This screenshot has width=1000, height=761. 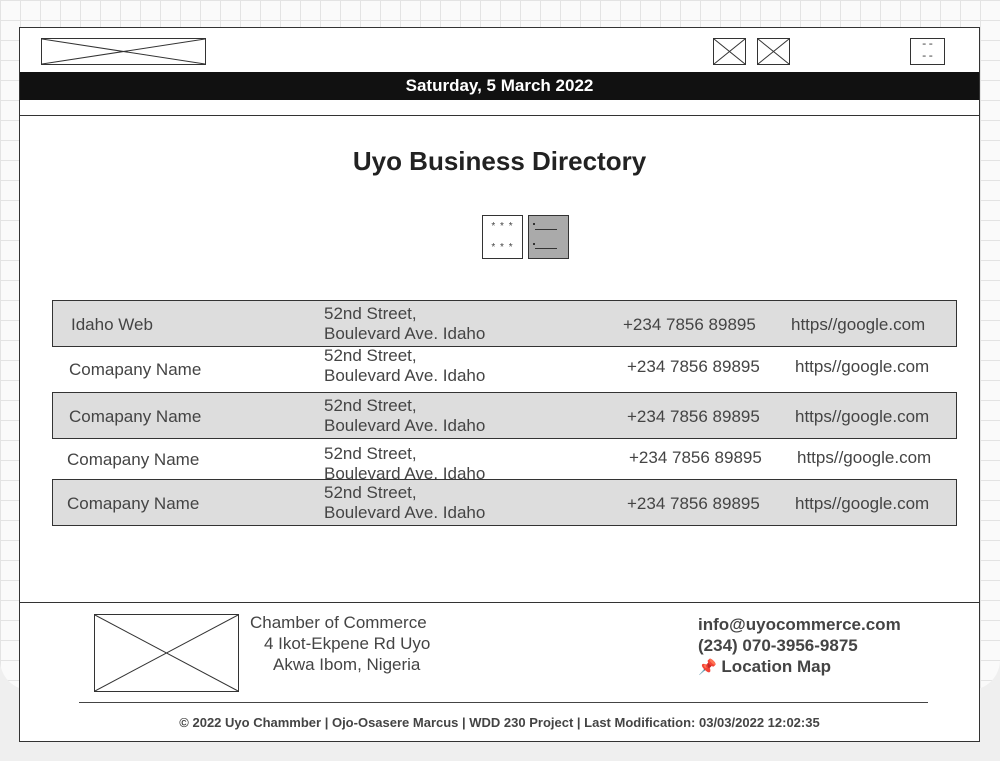 I want to click on page-title: Uyo Business Directory, so click(x=499, y=161).